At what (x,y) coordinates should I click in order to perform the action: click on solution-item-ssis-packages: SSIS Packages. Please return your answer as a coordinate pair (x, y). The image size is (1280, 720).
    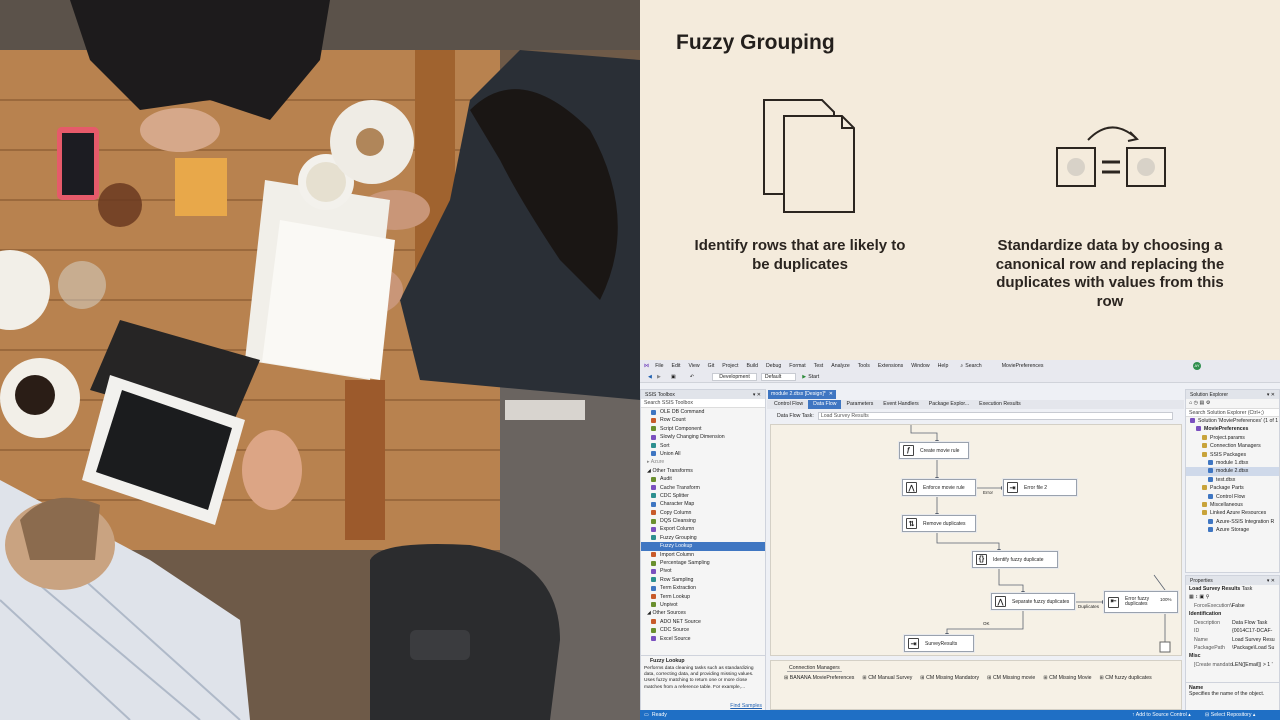
    Looking at the image, I should click on (1232, 455).